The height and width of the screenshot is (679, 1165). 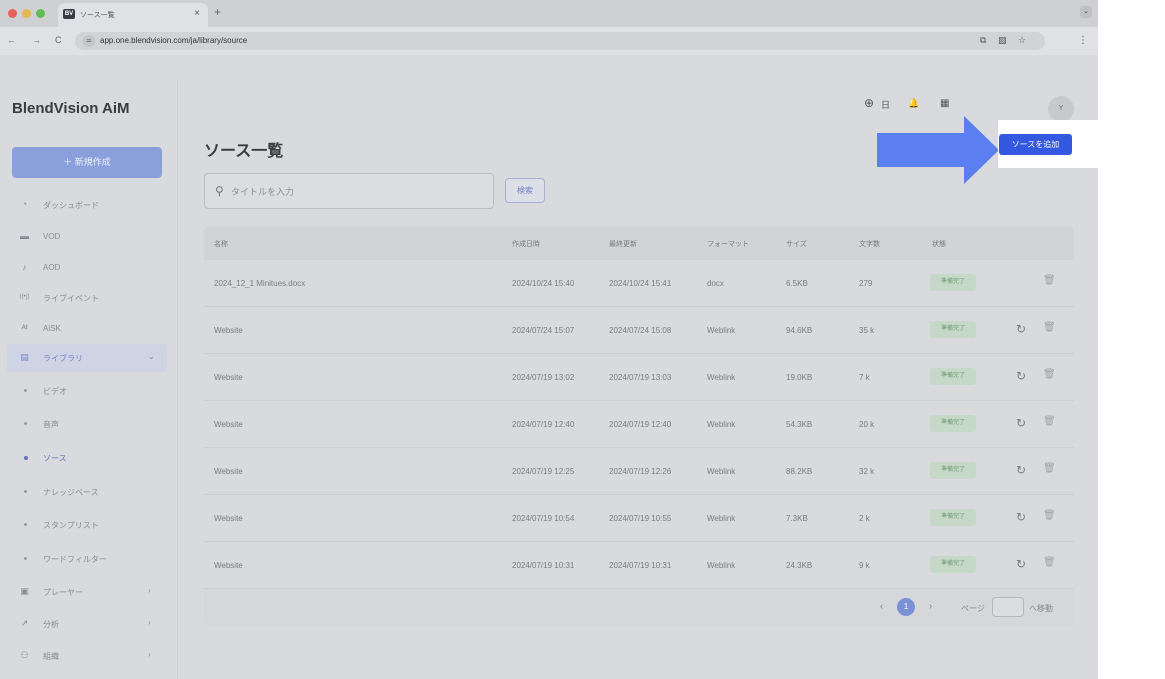 I want to click on bell-icon: 🔔, so click(x=913, y=103).